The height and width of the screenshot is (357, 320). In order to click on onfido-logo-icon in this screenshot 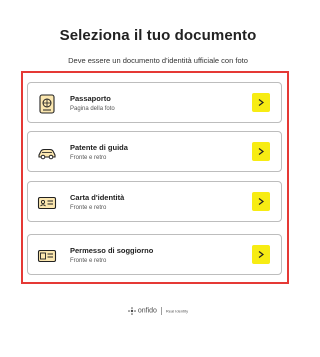, I will do `click(132, 311)`.